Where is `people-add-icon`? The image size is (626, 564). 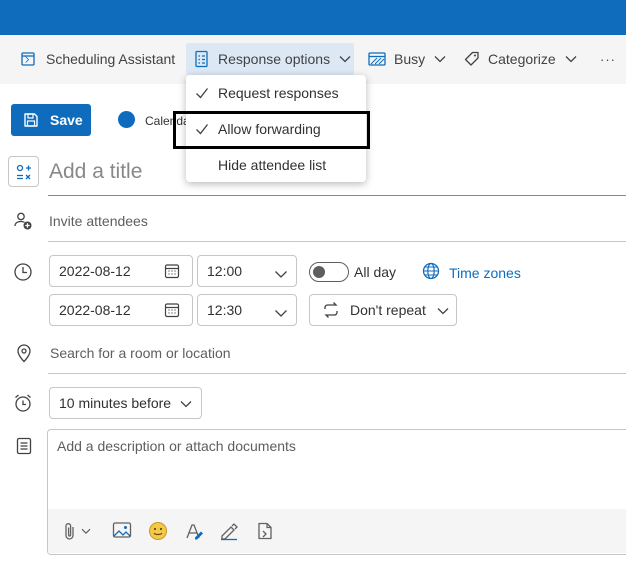 people-add-icon is located at coordinates (23, 222).